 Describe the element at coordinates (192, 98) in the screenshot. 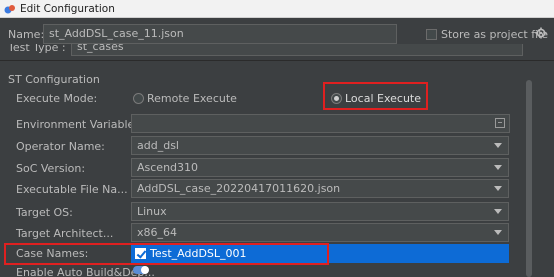

I see `remote-execute-label: Remote Execute` at that location.